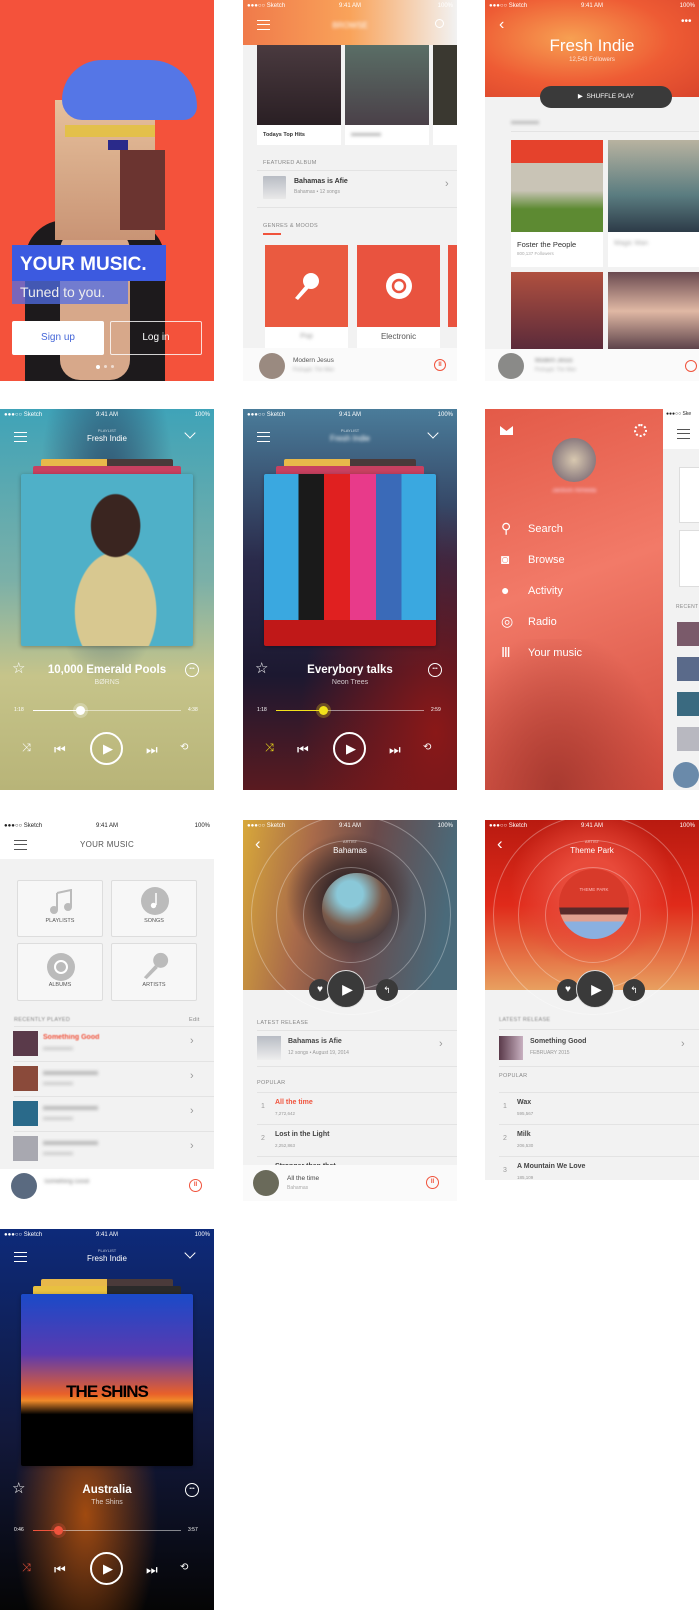 Image resolution: width=700 pixels, height=1611 pixels. What do you see at coordinates (592, 60) in the screenshot?
I see `followers-count: 12,543 Followers` at bounding box center [592, 60].